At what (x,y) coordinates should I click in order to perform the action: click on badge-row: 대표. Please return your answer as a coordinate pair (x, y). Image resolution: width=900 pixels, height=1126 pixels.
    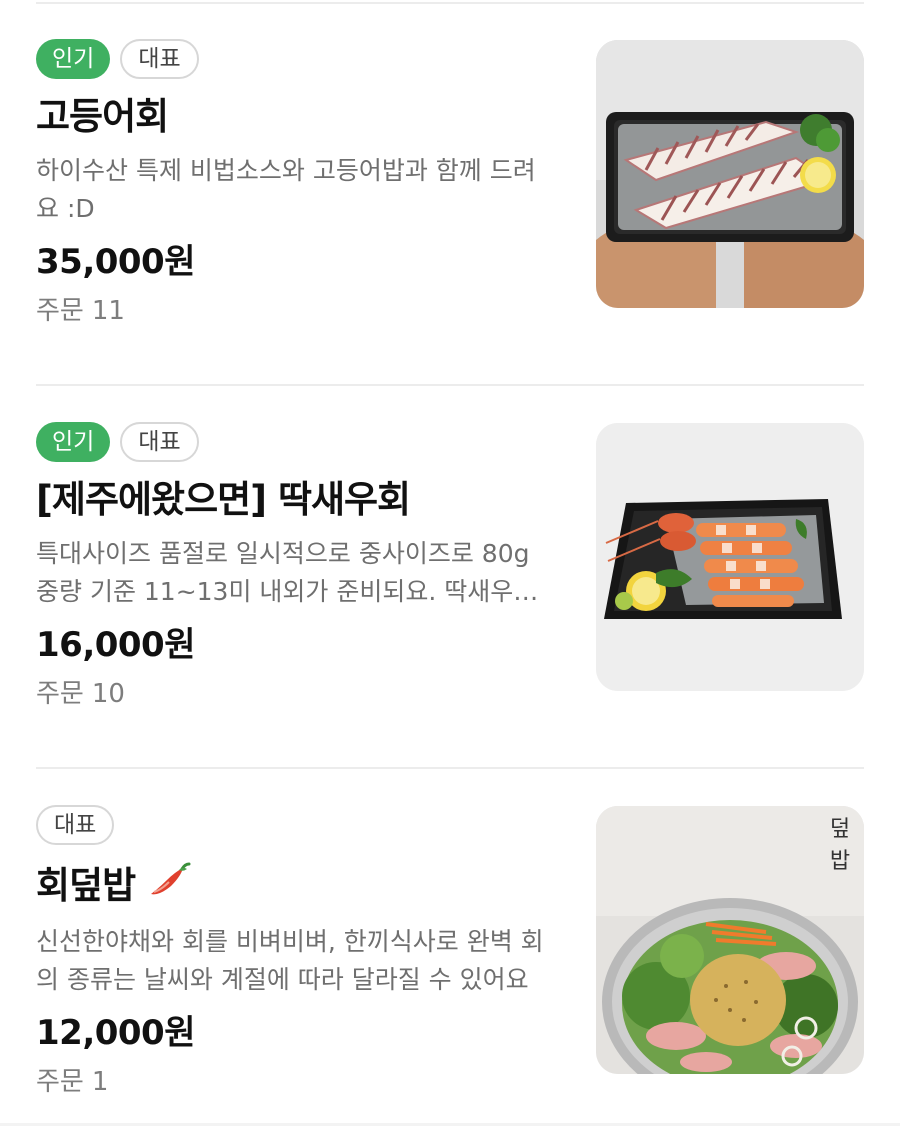
    Looking at the image, I should click on (296, 825).